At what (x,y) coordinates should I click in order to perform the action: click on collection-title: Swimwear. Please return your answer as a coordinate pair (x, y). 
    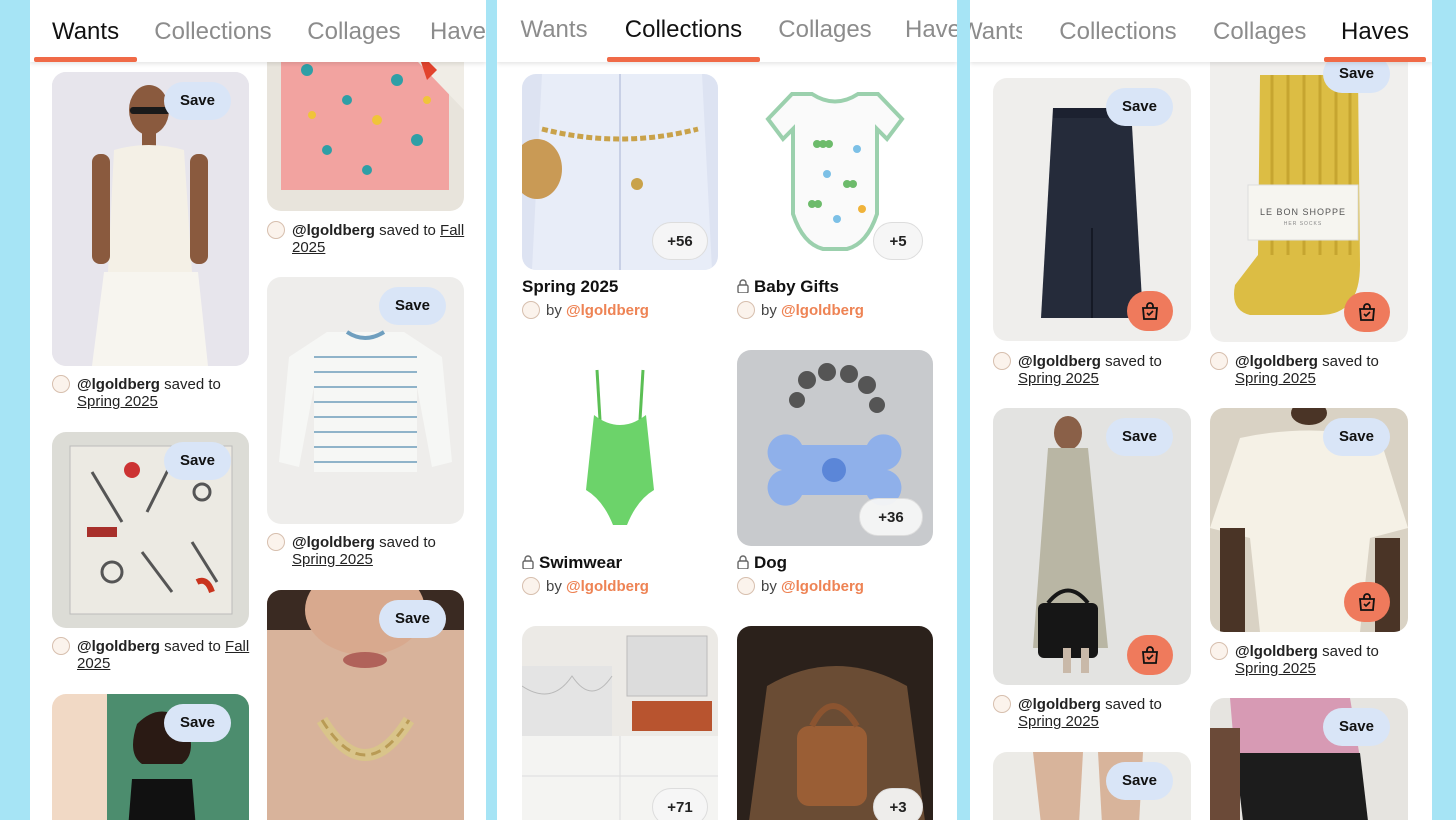
    Looking at the image, I should click on (572, 563).